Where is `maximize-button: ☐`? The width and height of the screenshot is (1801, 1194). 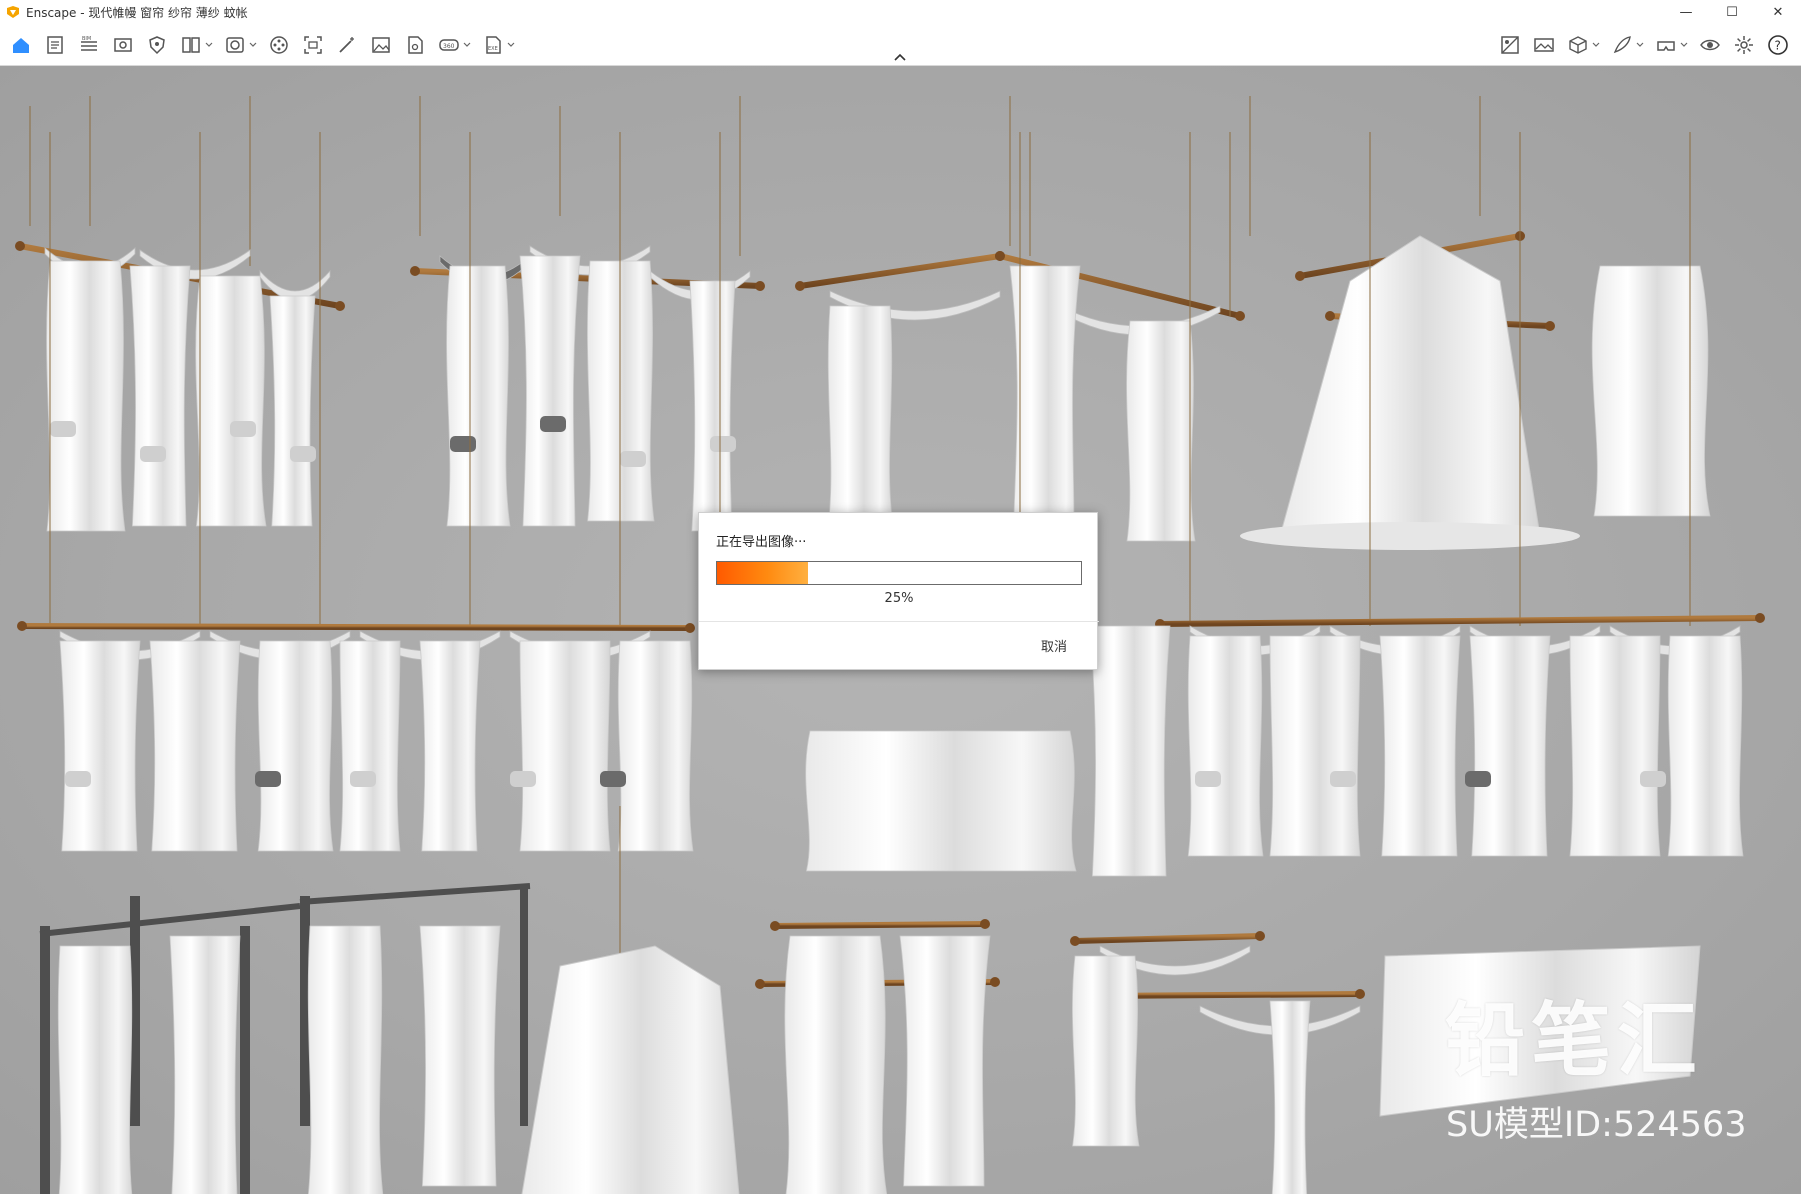 maximize-button: ☐ is located at coordinates (1732, 12).